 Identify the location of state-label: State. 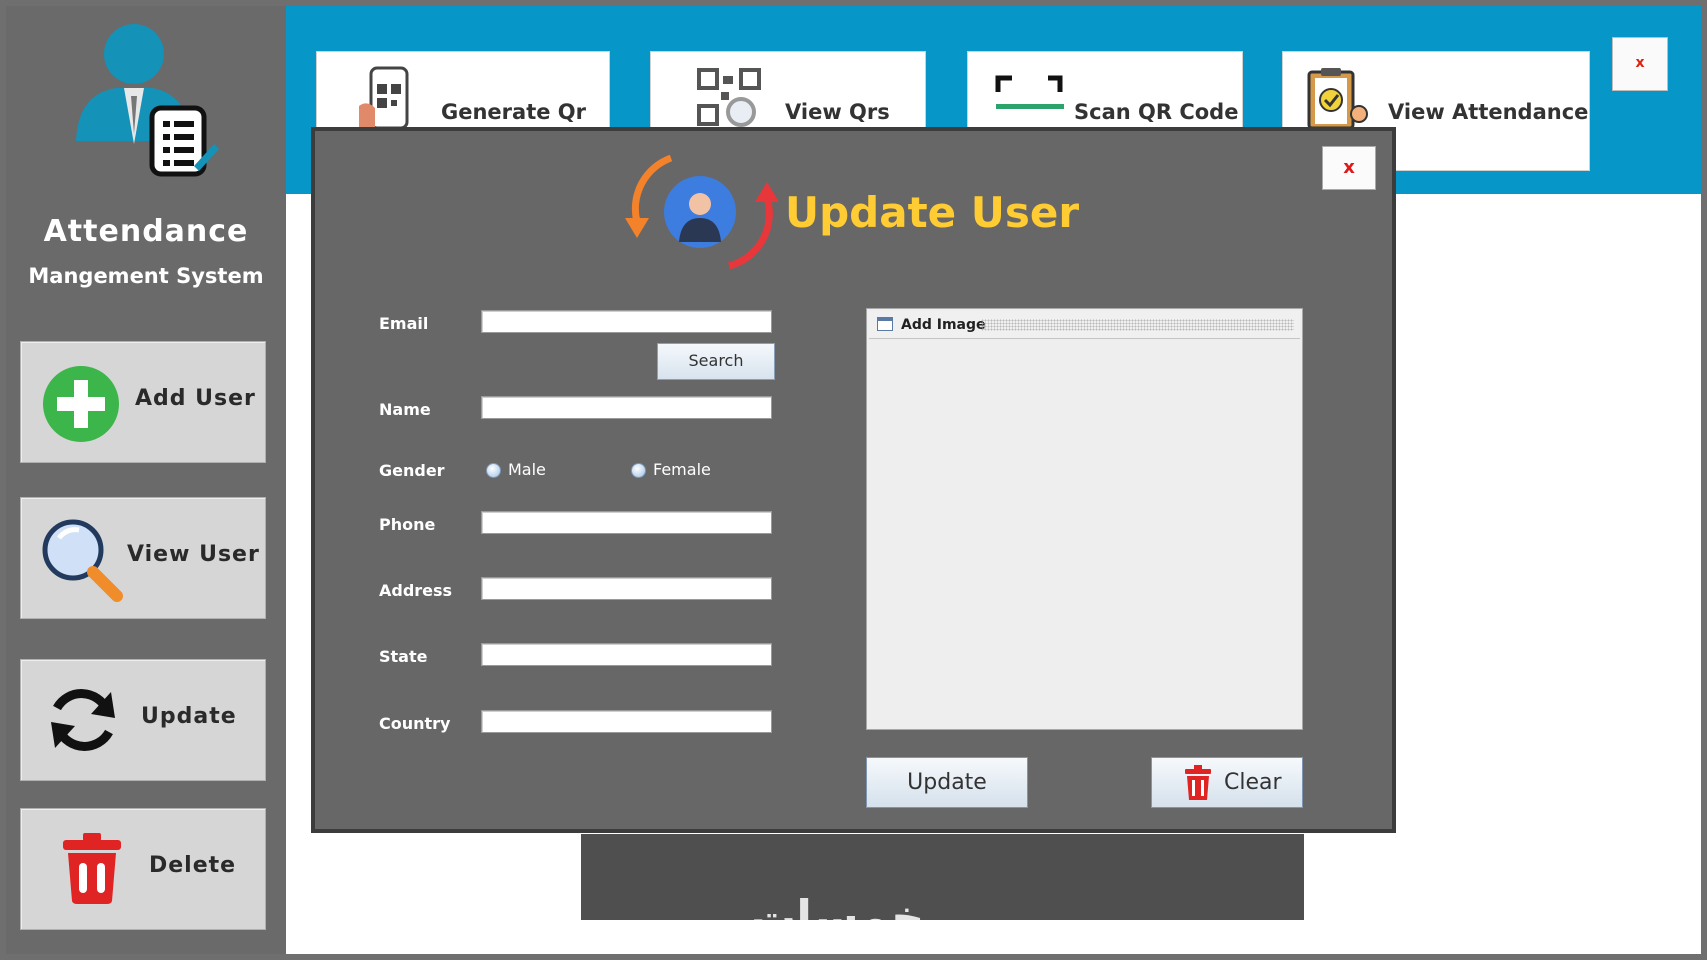
(403, 656).